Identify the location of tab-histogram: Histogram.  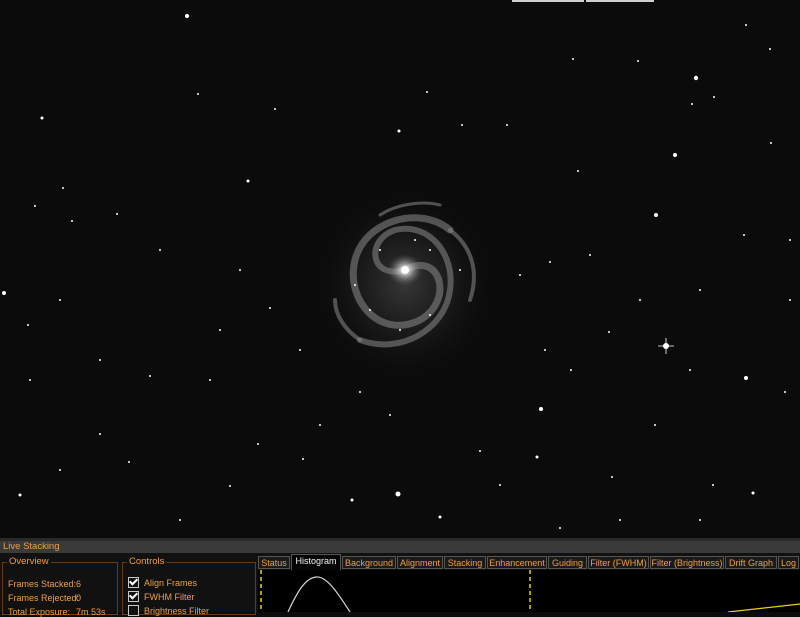
(316, 562).